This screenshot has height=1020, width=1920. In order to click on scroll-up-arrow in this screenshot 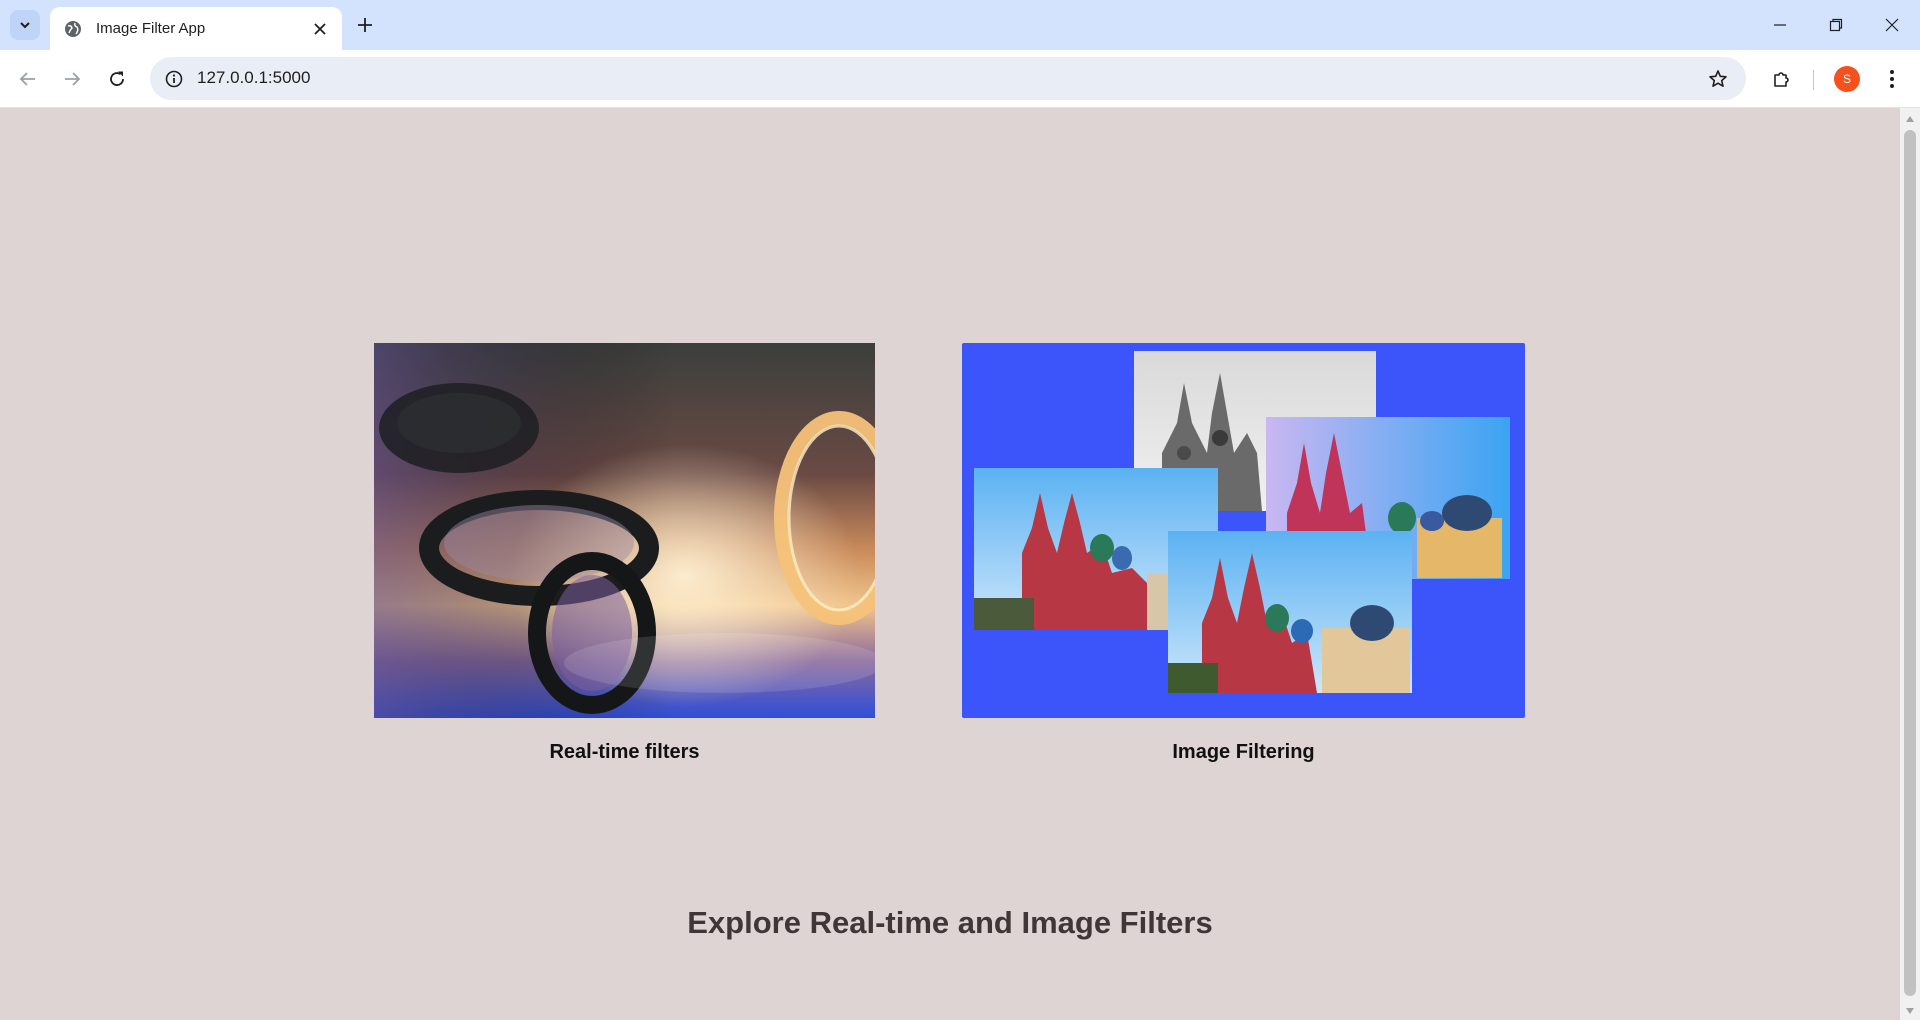, I will do `click(1910, 119)`.